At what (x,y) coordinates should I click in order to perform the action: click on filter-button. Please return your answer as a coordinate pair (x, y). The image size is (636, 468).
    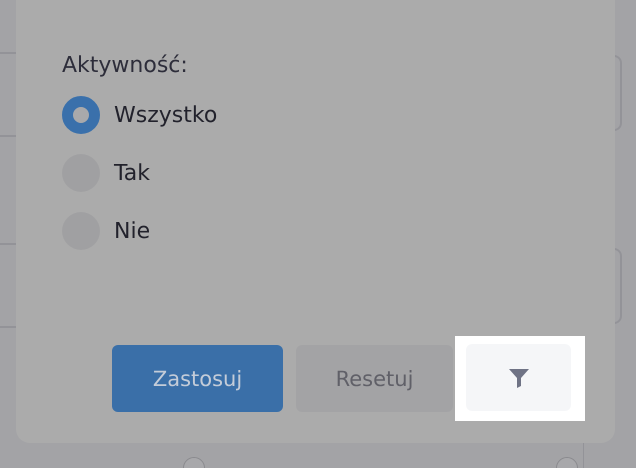
    Looking at the image, I should click on (518, 377).